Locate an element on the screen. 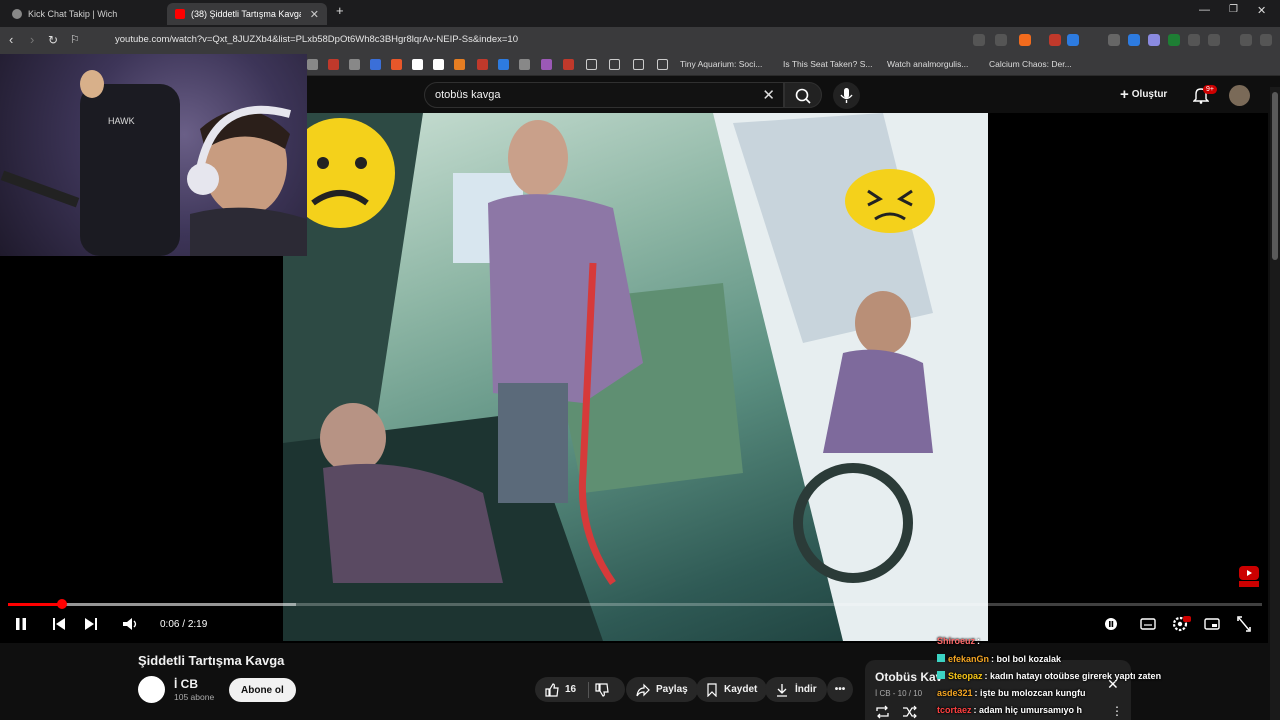 Image resolution: width=1280 pixels, height=720 pixels. more-vertical-icon: ⋮ is located at coordinates (1117, 711).